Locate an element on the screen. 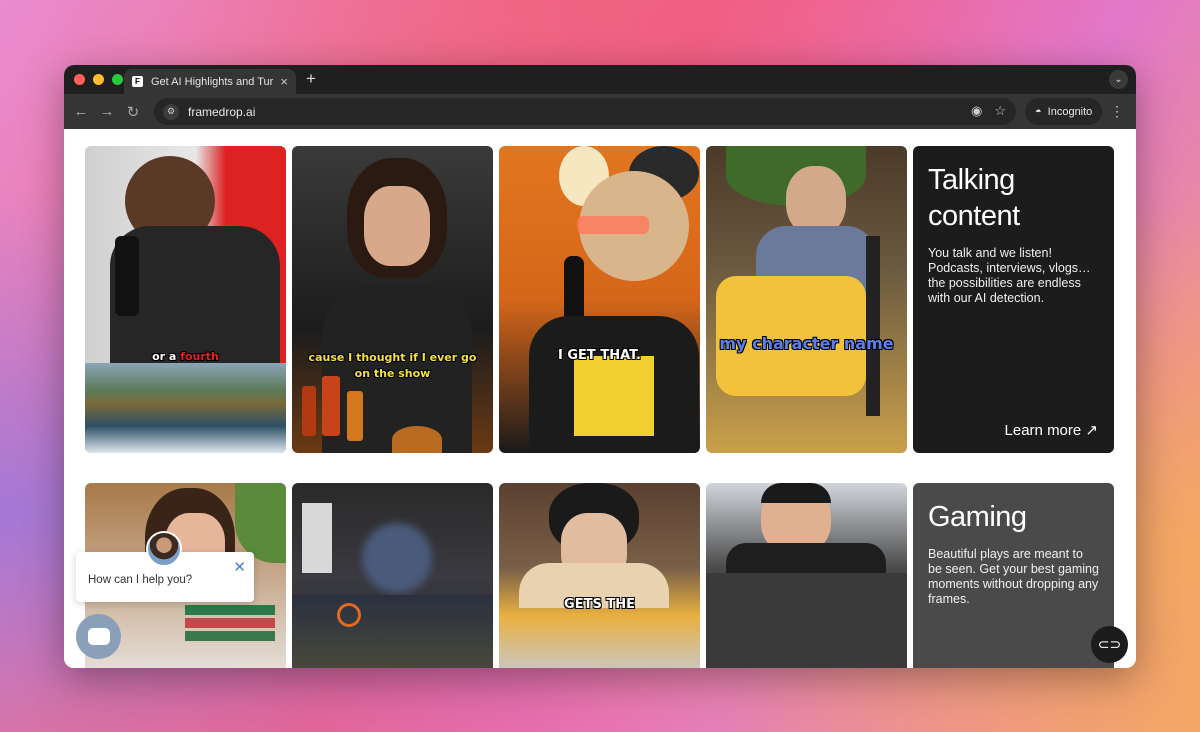 The height and width of the screenshot is (732, 1200). incognito-icon: ◓ is located at coordinates (1038, 111).